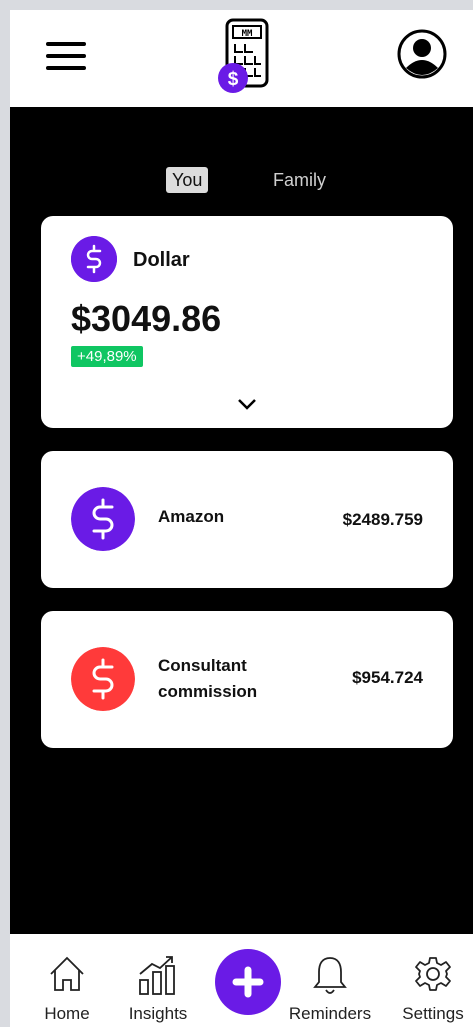  Describe the element at coordinates (67, 57) in the screenshot. I see `menu-icon` at that location.